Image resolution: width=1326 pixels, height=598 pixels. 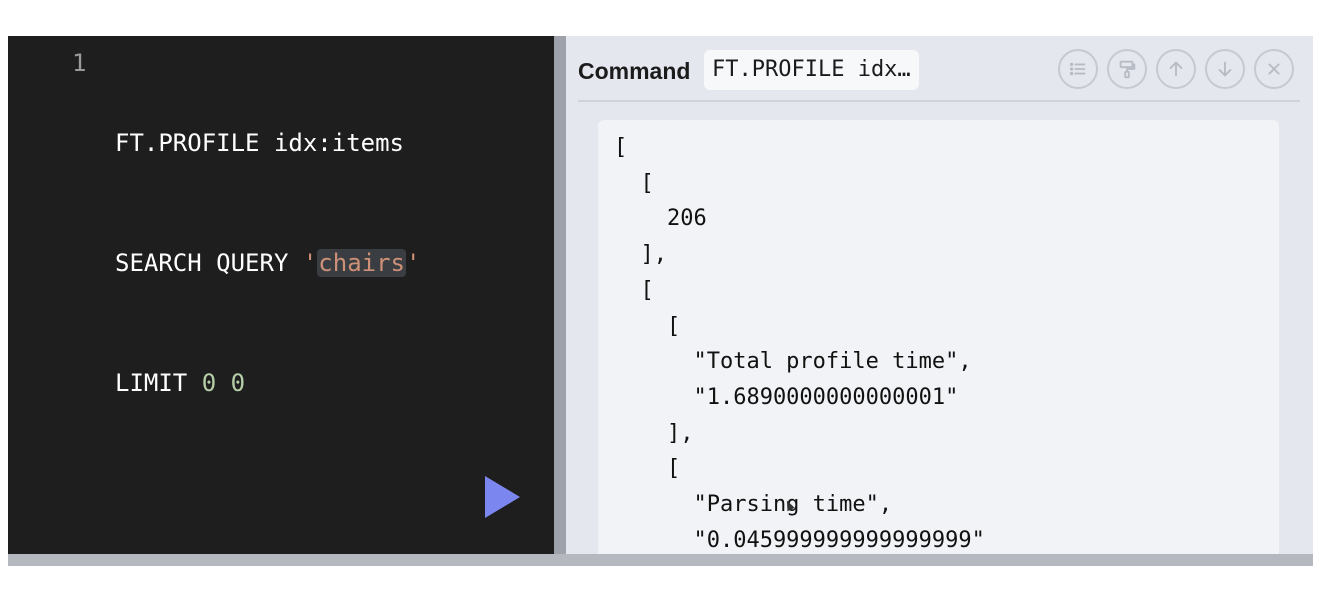 What do you see at coordinates (502, 497) in the screenshot?
I see `run-button` at bounding box center [502, 497].